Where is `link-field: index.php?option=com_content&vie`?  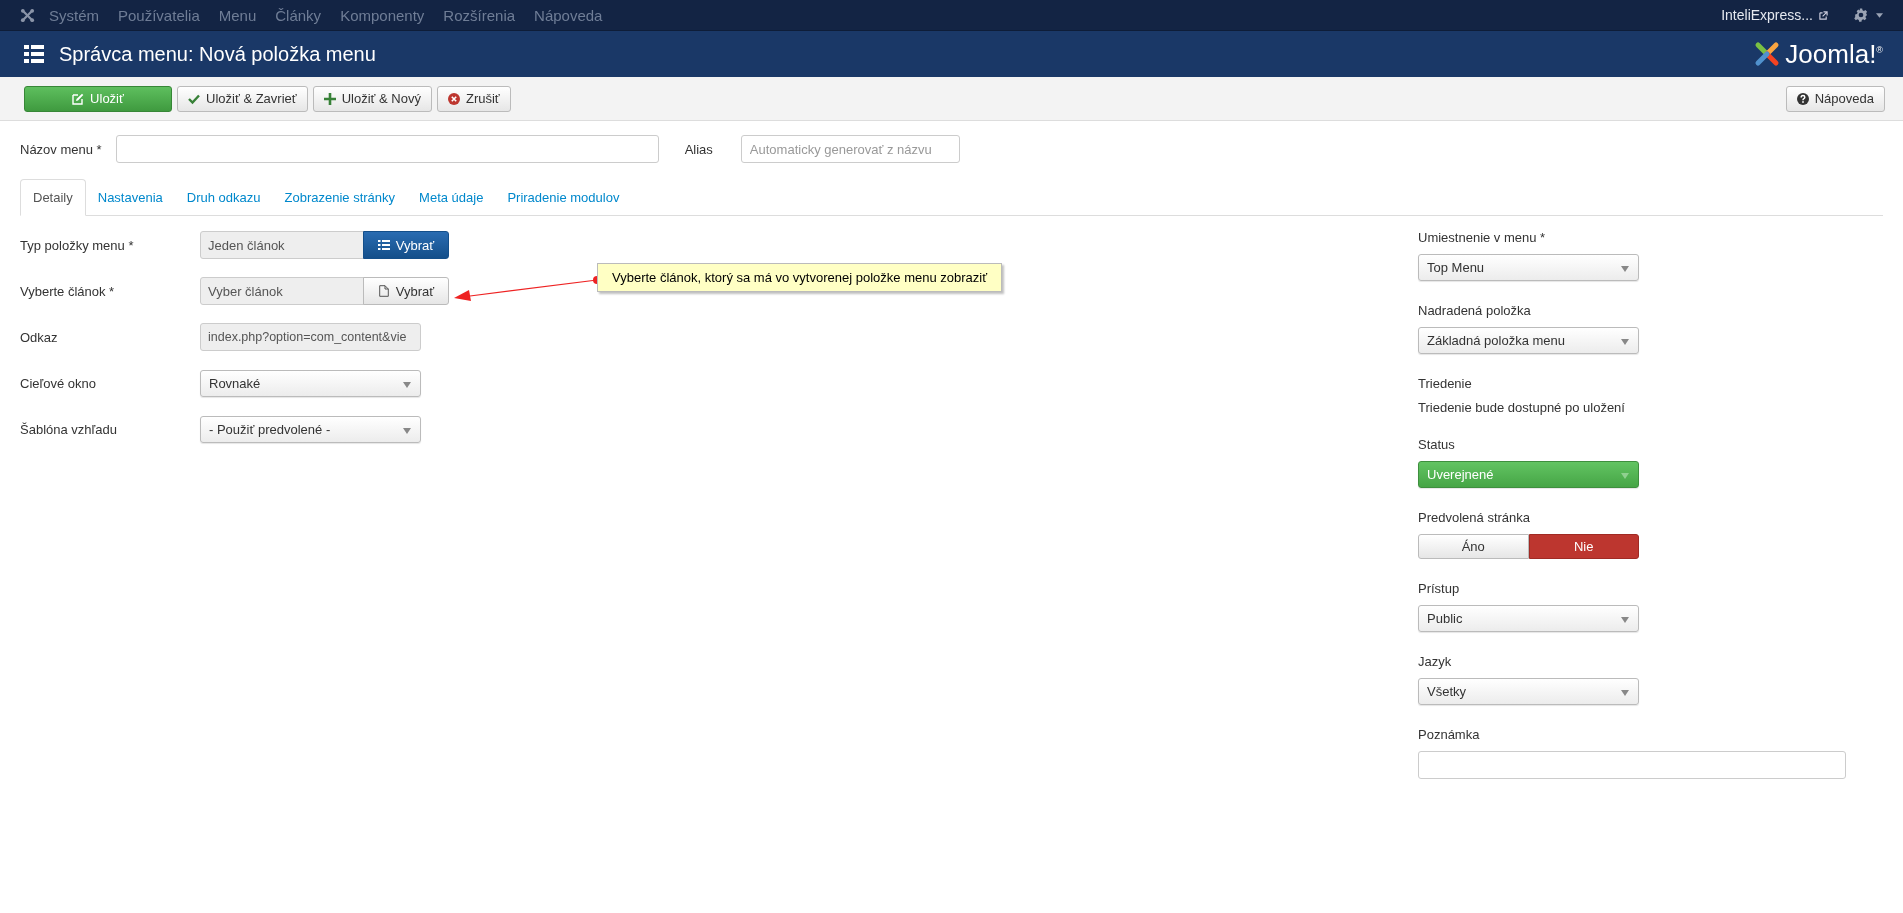
link-field: index.php?option=com_content&vie is located at coordinates (310, 337).